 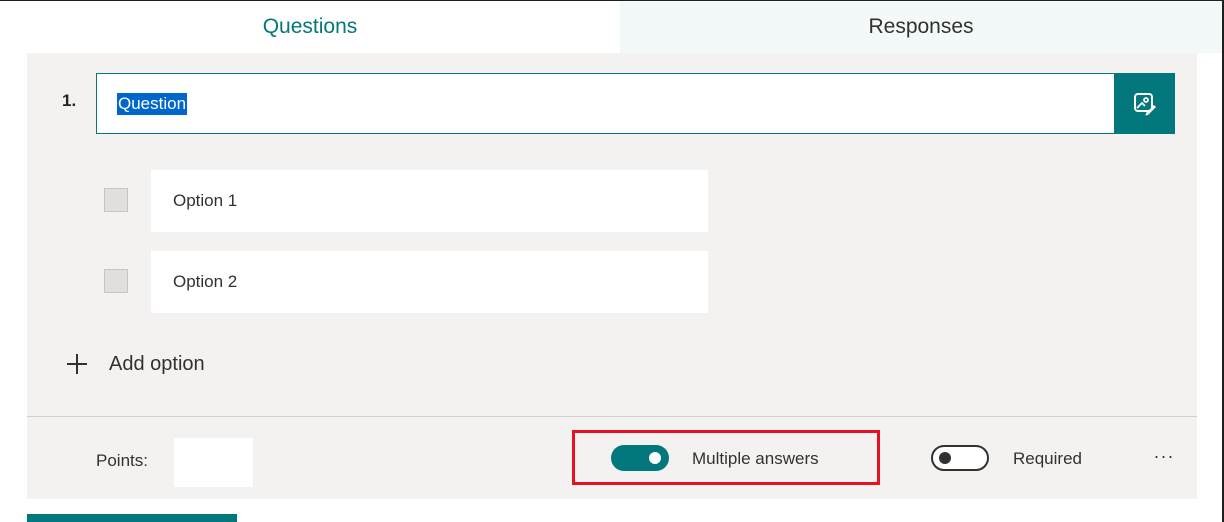 I want to click on footer-divider, so click(x=612, y=416).